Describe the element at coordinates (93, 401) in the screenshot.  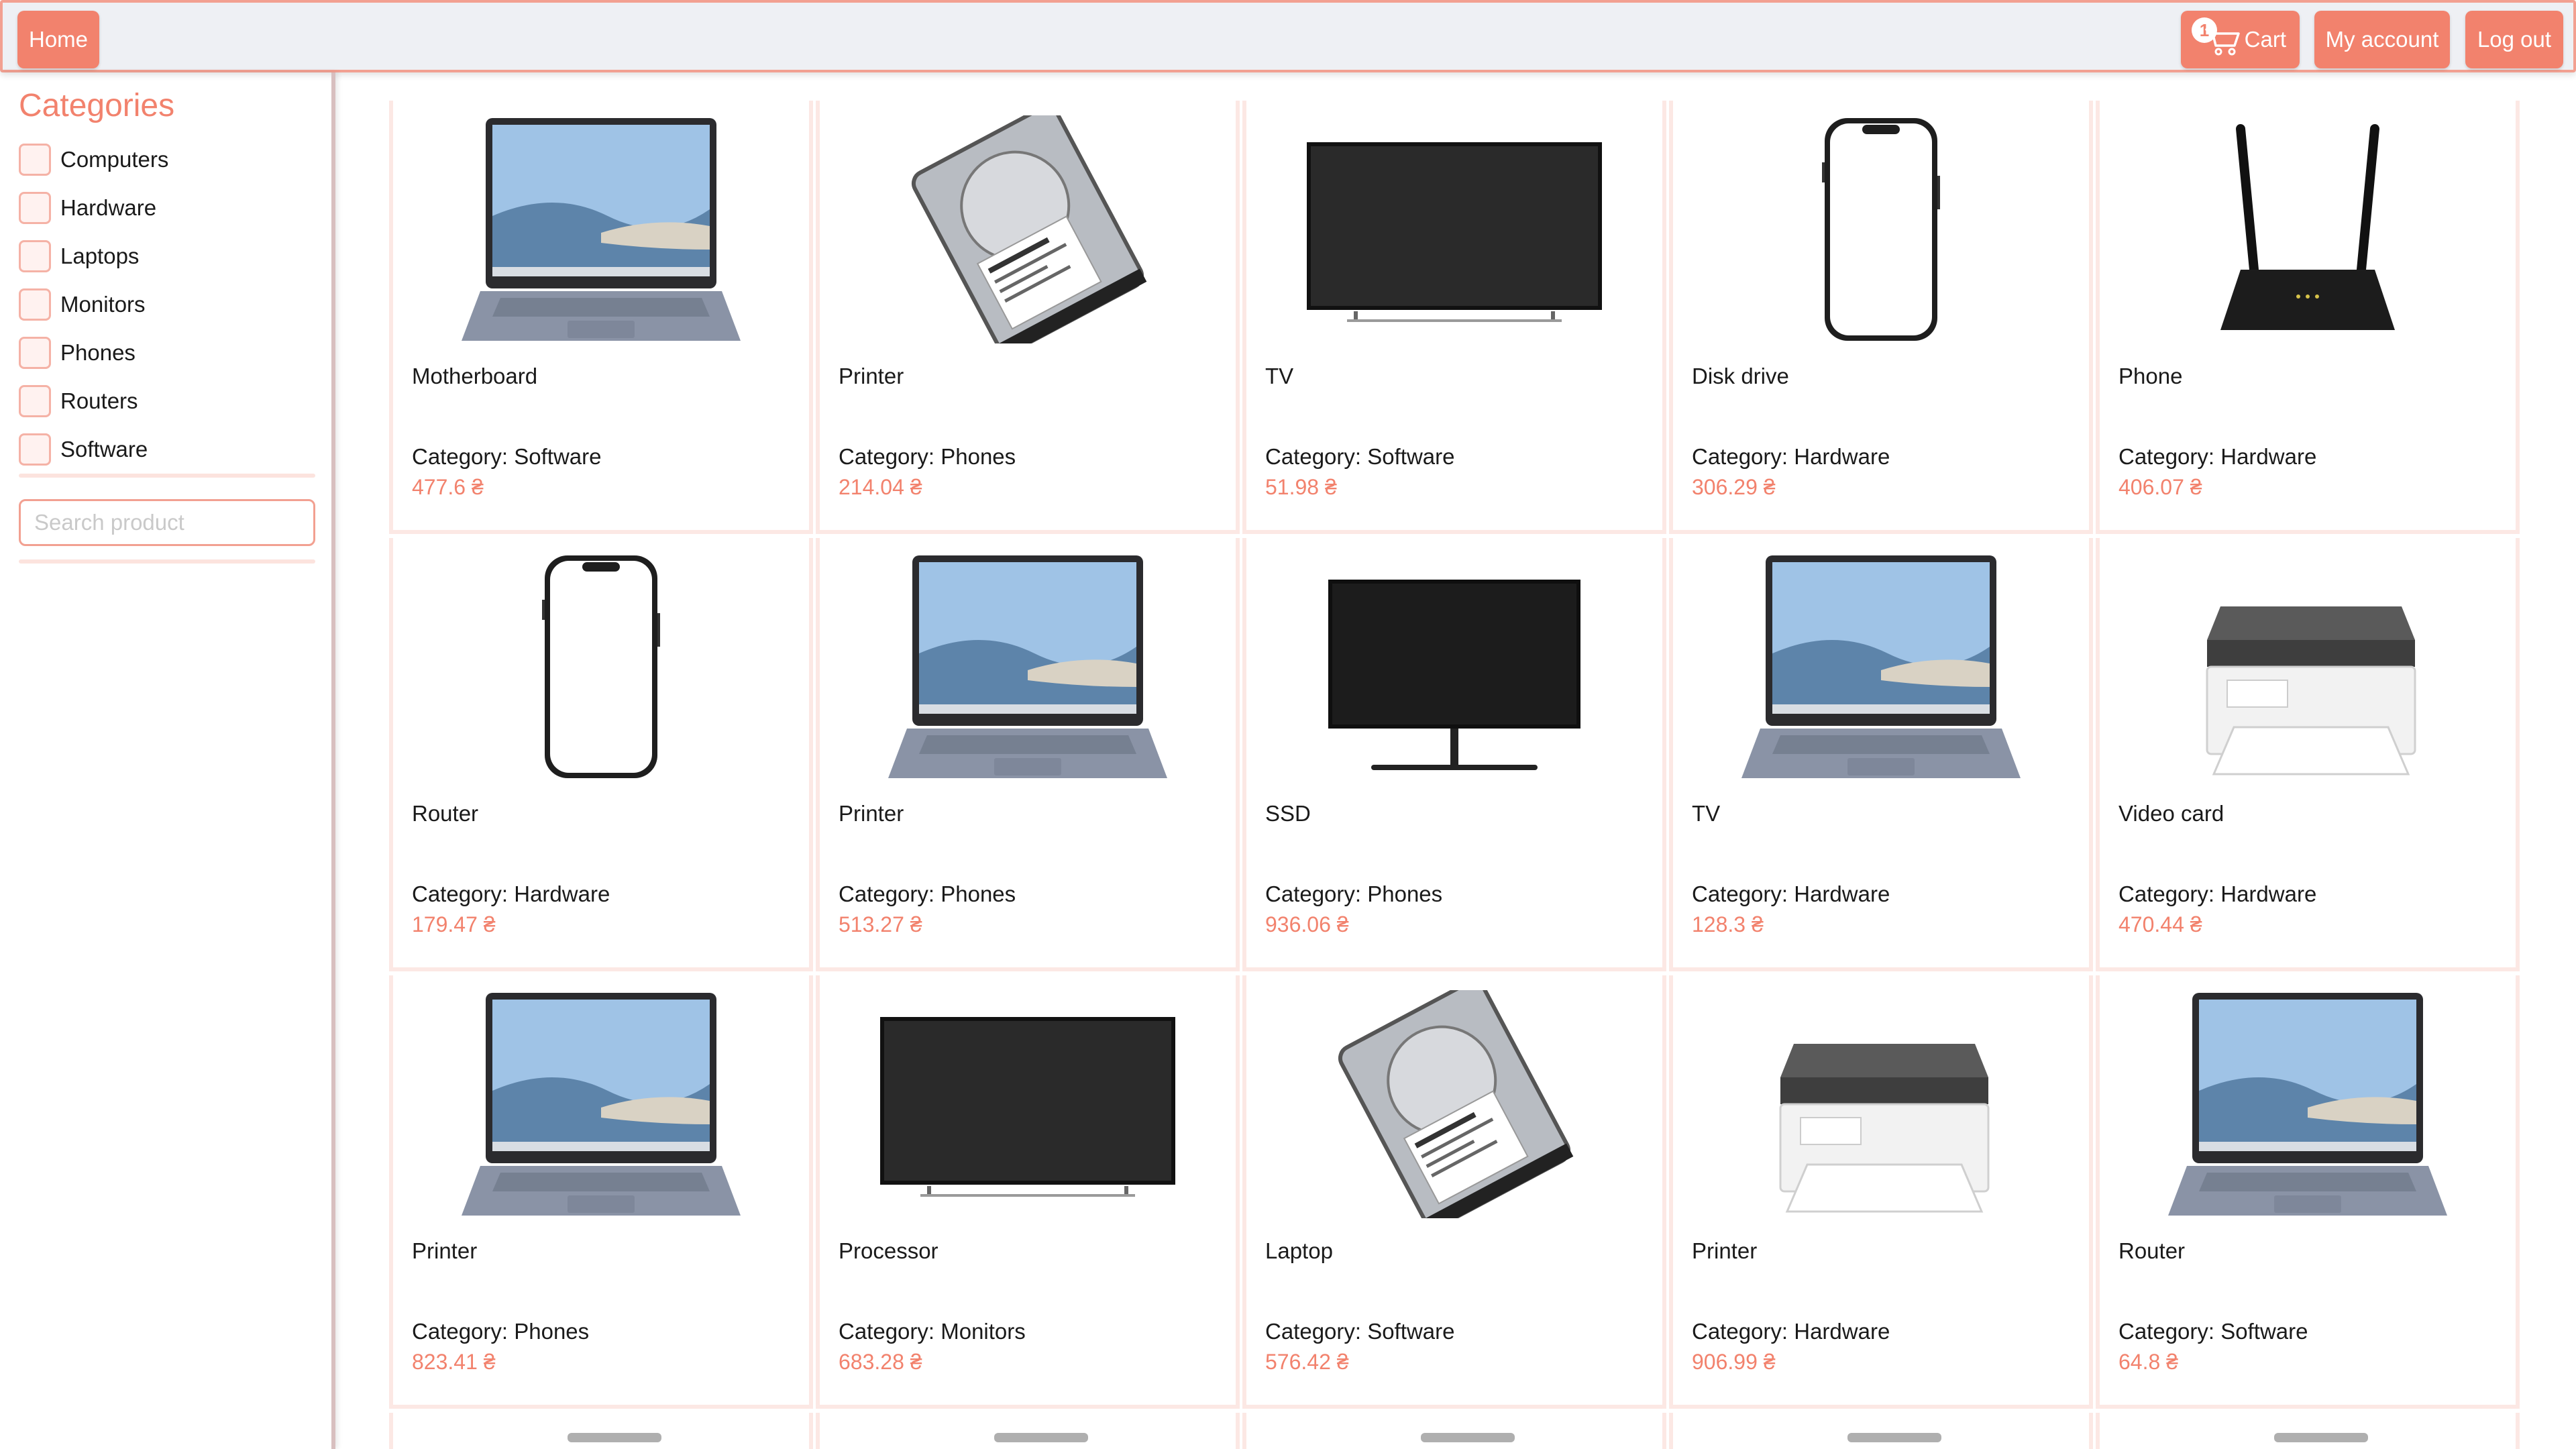
I see `category-filter-routers: Routers` at that location.